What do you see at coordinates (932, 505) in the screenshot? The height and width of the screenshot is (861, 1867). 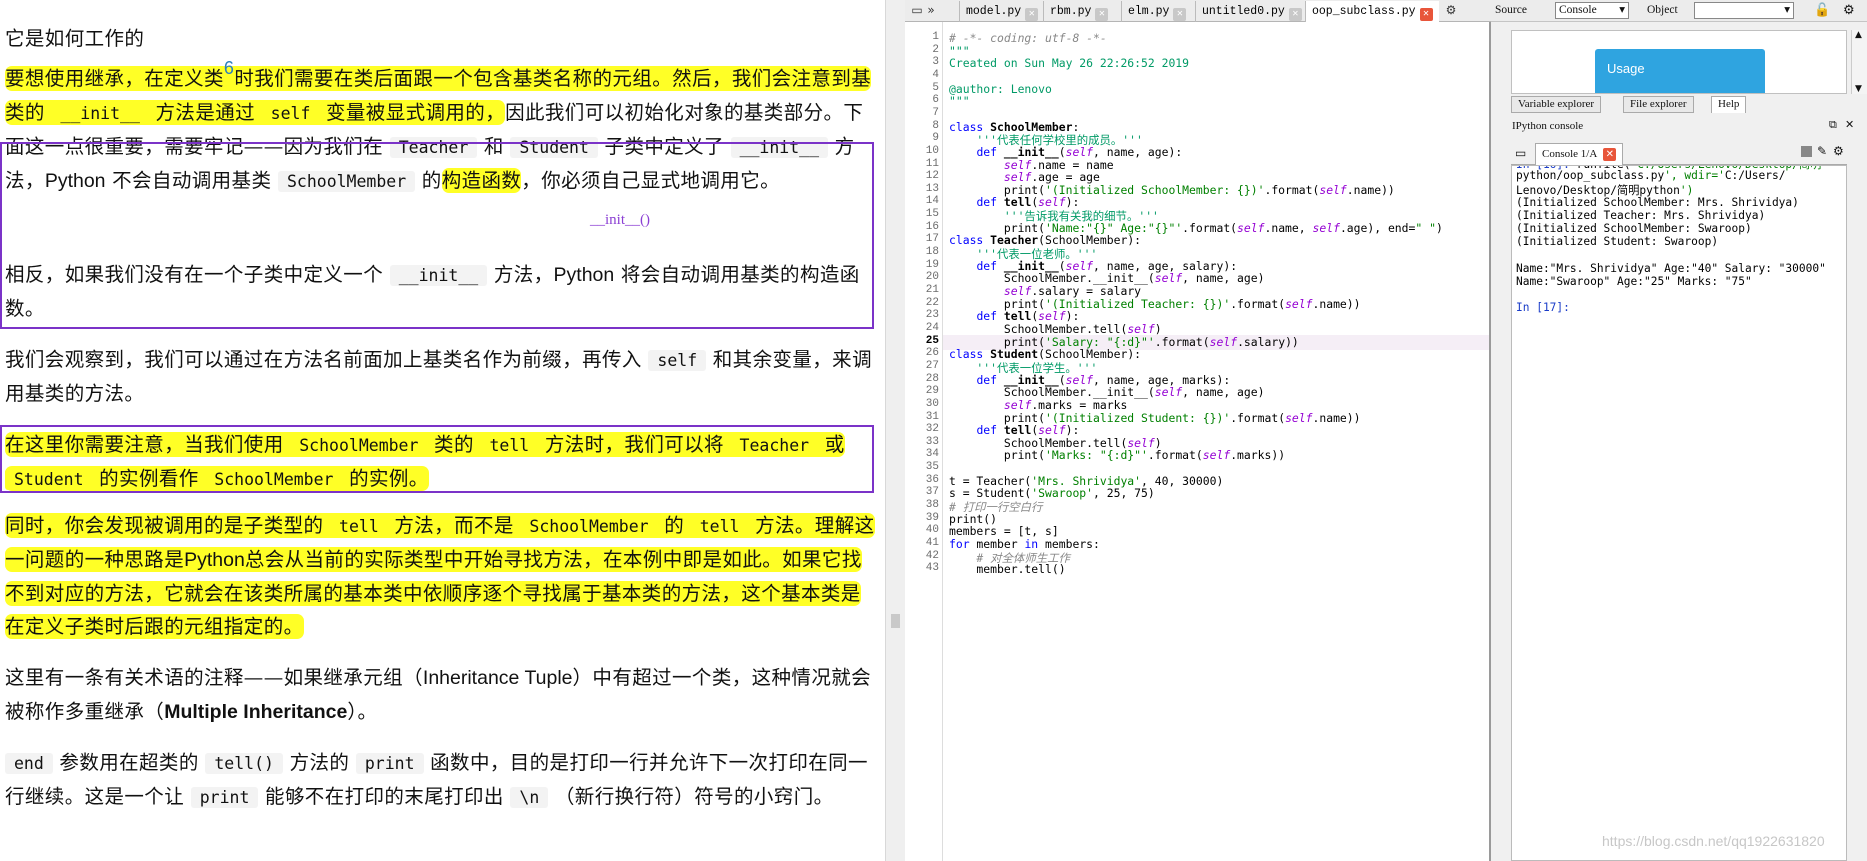 I see `line-number: 38` at bounding box center [932, 505].